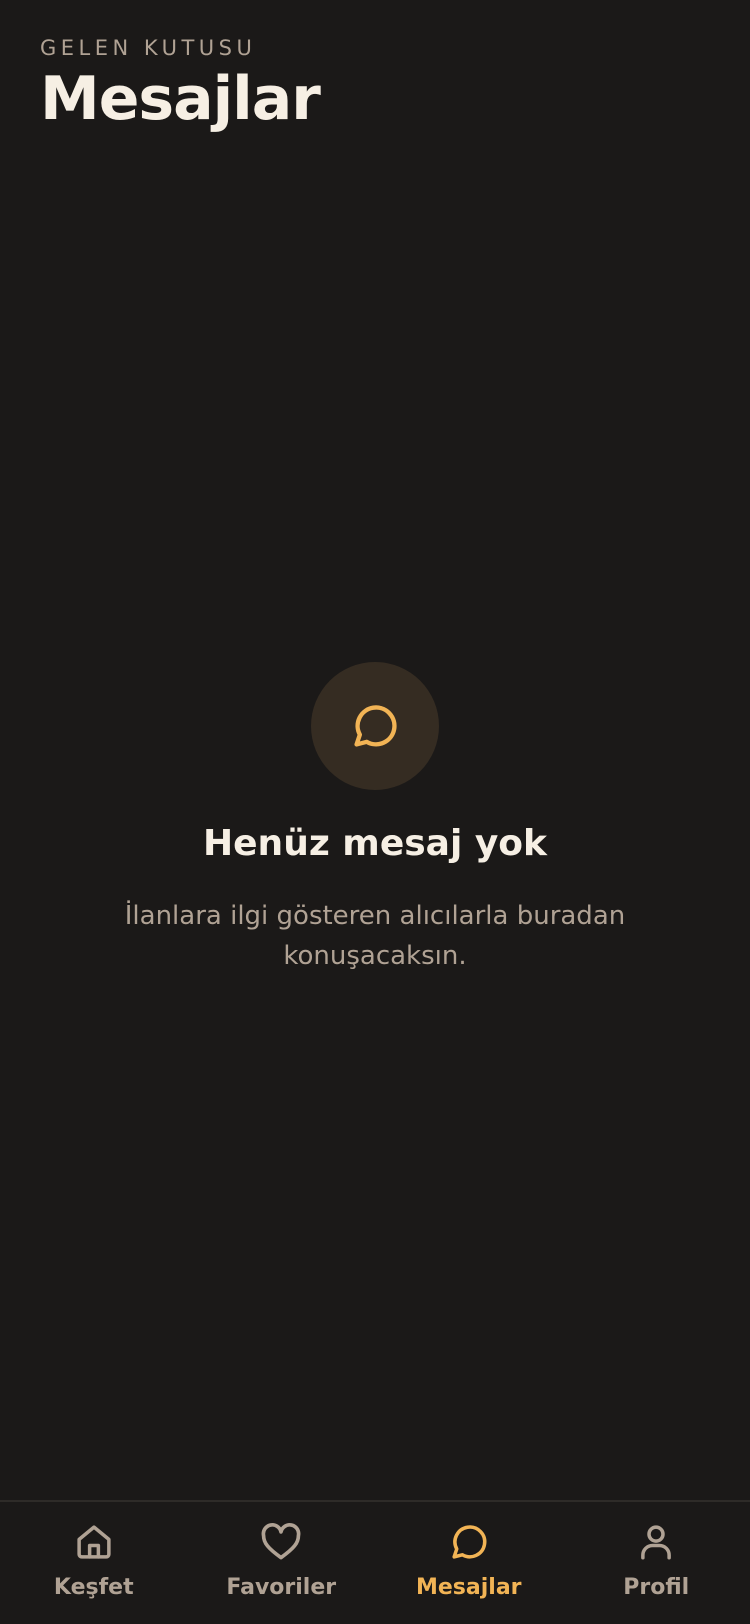  I want to click on heart-icon, so click(281, 1542).